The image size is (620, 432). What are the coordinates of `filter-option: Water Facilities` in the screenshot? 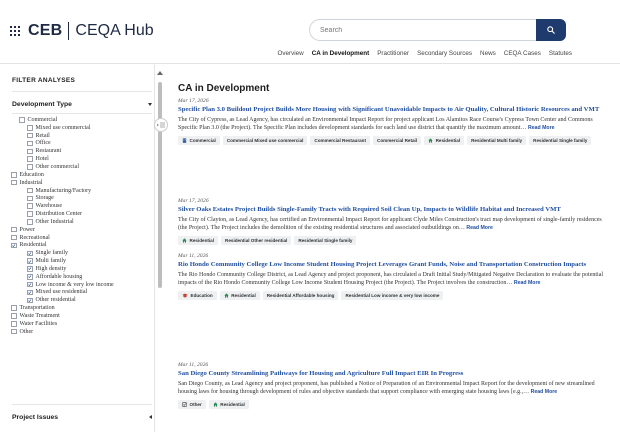 It's located at (77, 324).